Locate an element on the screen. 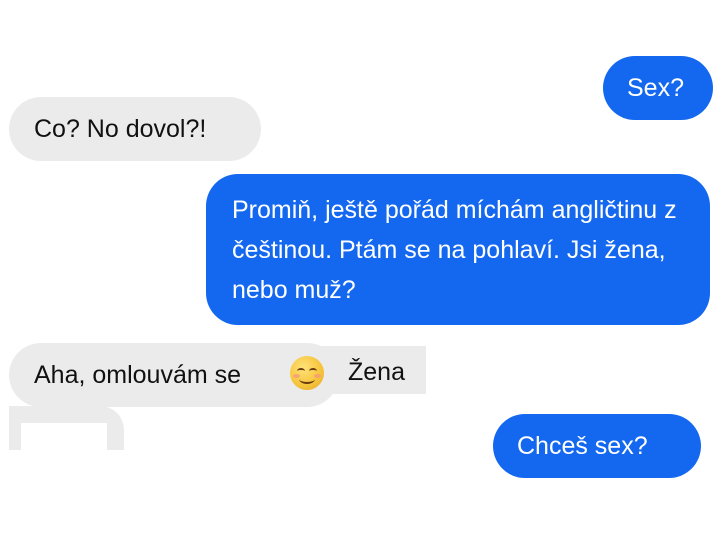  outgoing-message-1: Sex? is located at coordinates (658, 88).